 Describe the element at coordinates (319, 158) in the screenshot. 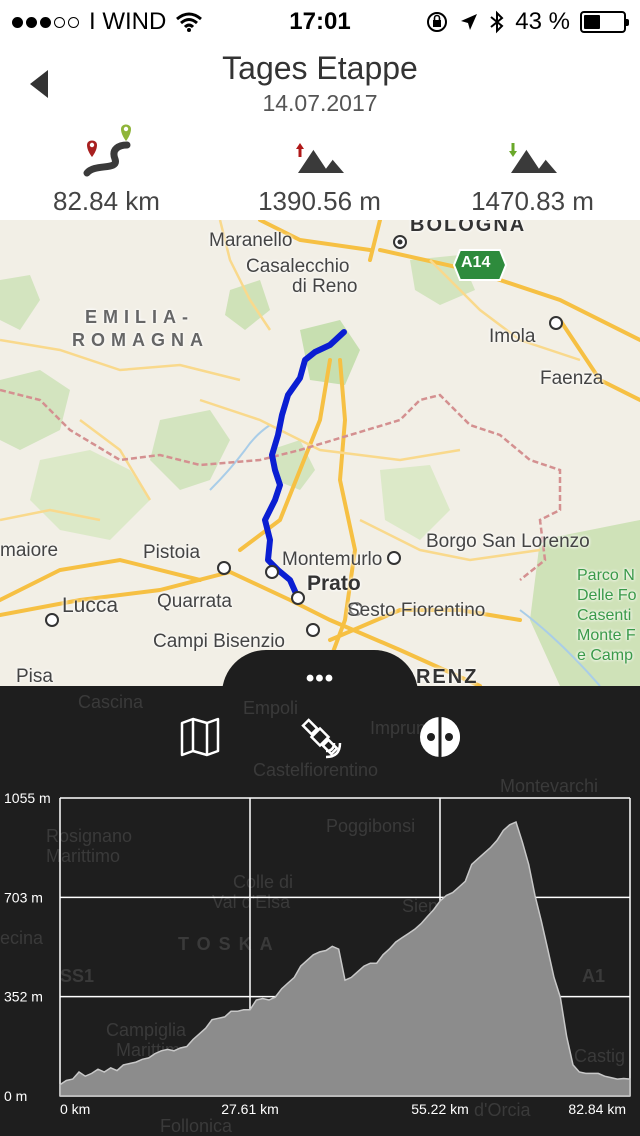

I see `ascent-icon` at that location.